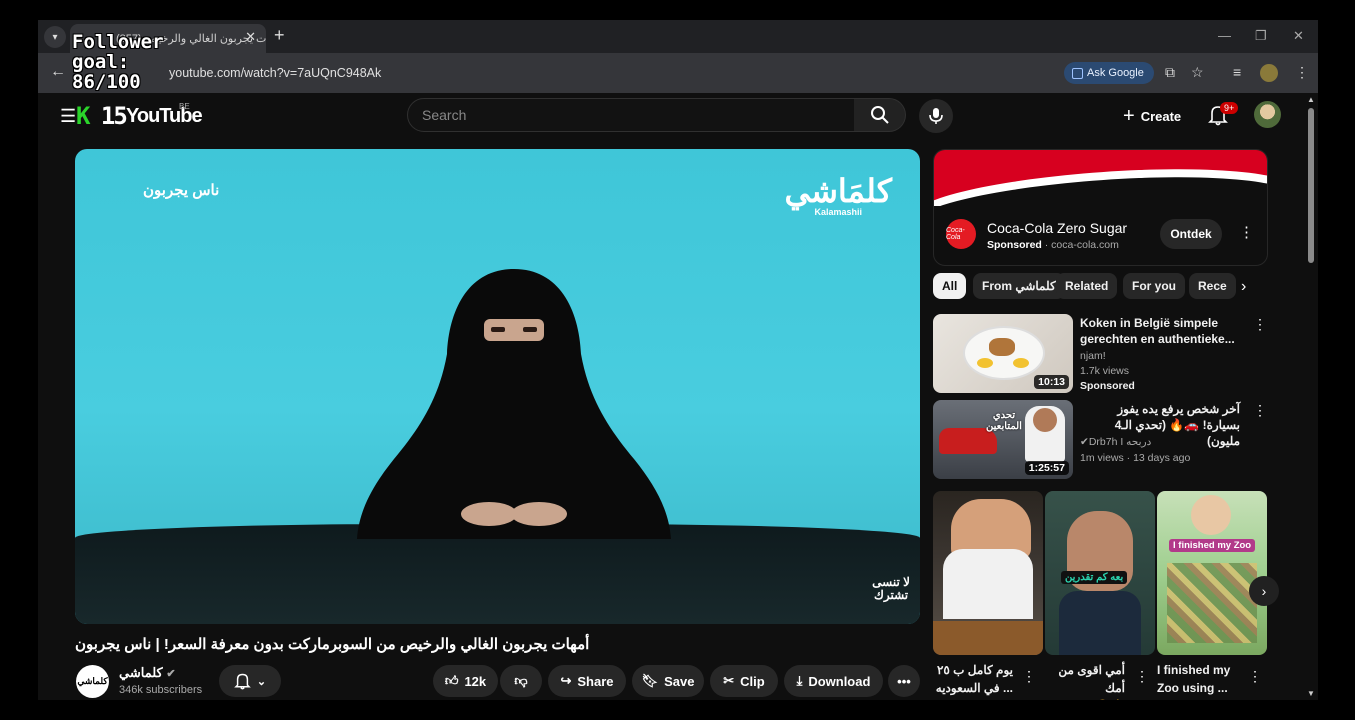 Image resolution: width=1355 pixels, height=720 pixels. What do you see at coordinates (1003, 353) in the screenshot?
I see `video-thumbnail: 10:13` at bounding box center [1003, 353].